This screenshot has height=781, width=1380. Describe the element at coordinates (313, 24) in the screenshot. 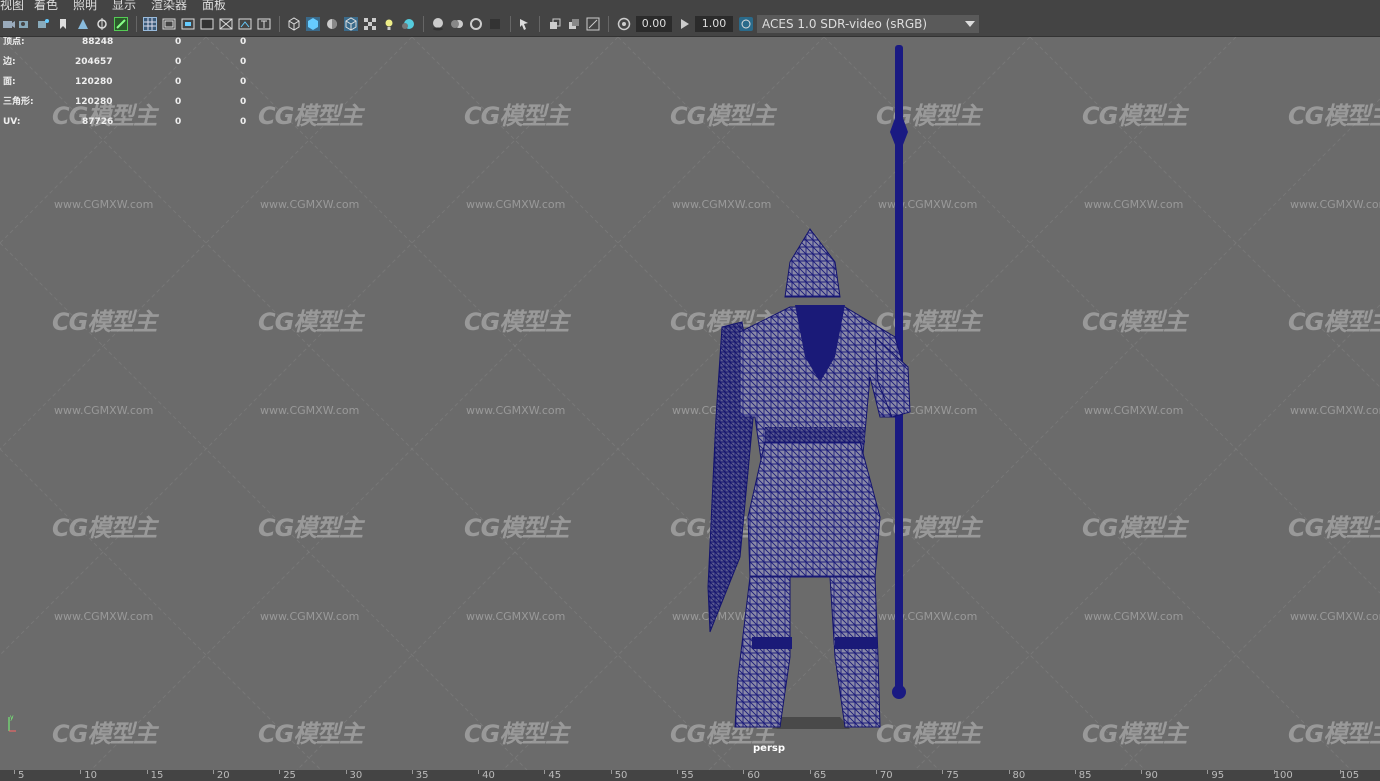

I see `smooth-shade-icon` at that location.